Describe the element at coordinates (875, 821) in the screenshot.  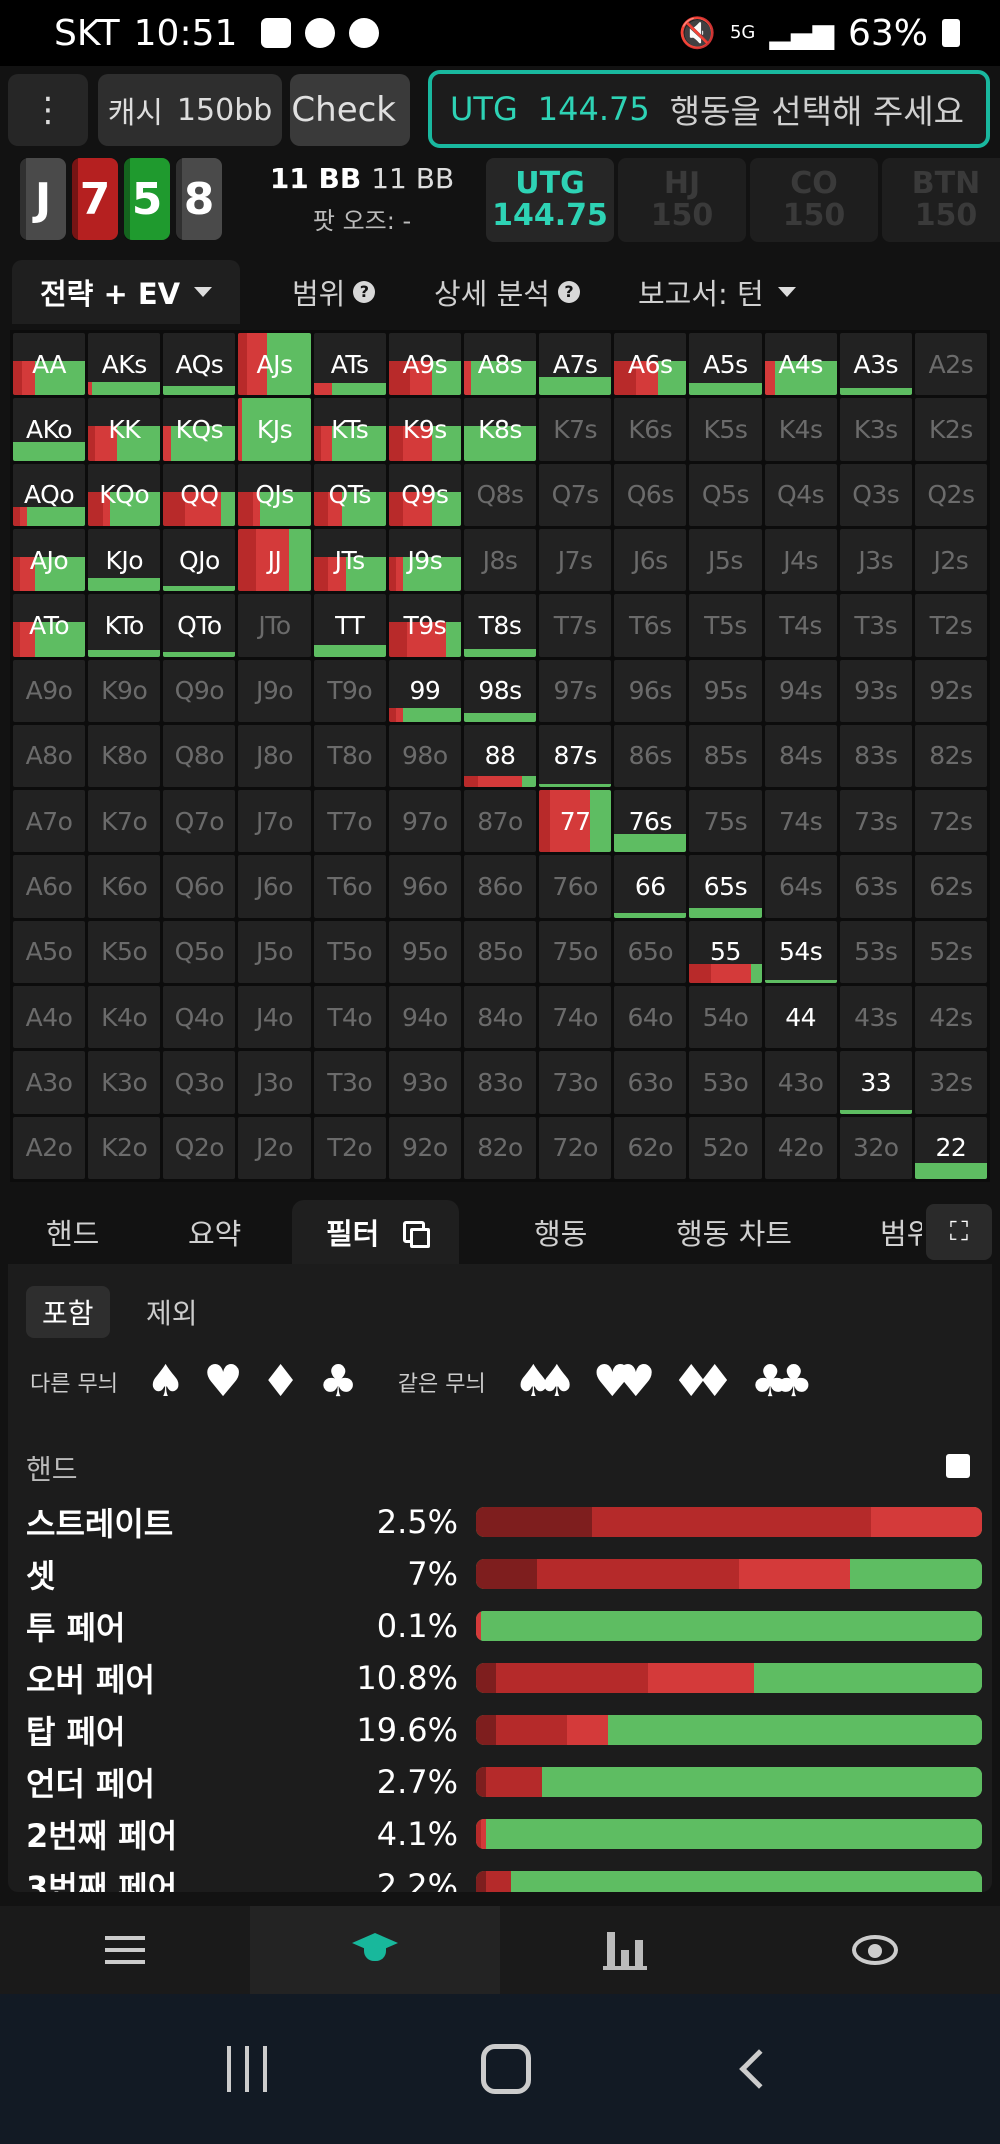
I see `range-cell: 73s` at that location.